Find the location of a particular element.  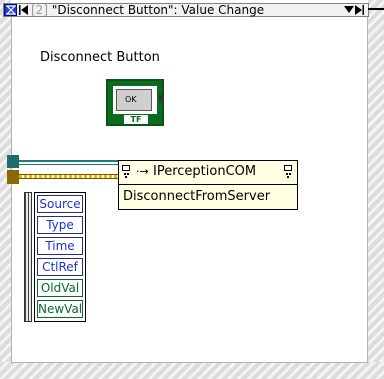

control-label: Disconnect Button is located at coordinates (100, 57).